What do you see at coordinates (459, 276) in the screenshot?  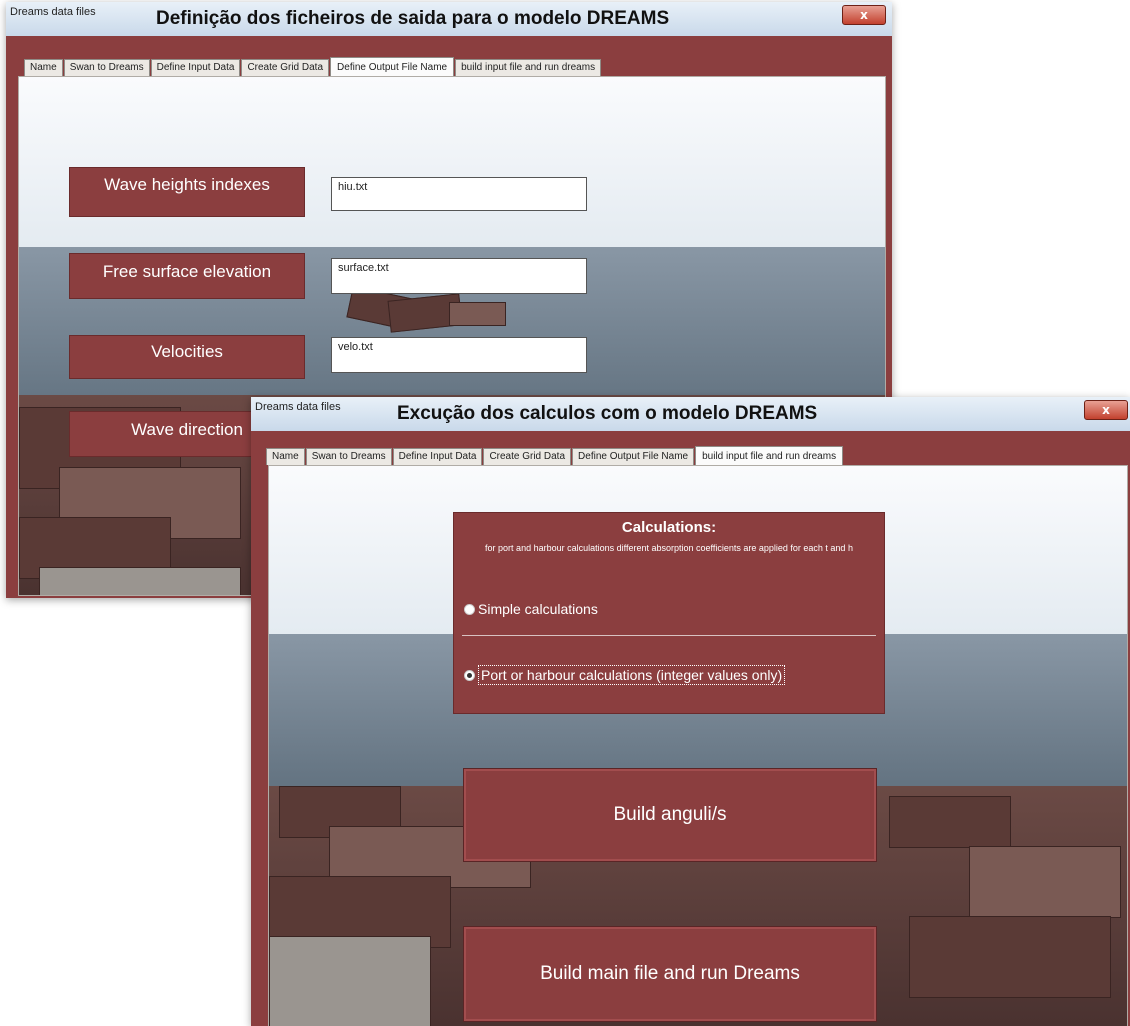 I see `free-surface-field: surface.txt` at bounding box center [459, 276].